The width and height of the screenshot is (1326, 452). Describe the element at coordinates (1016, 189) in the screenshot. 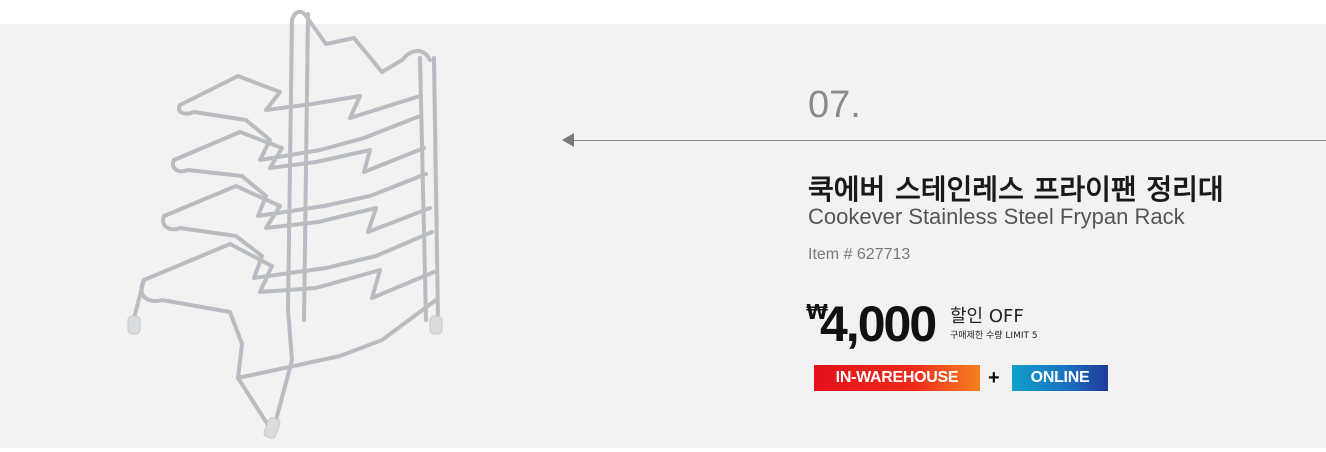

I see `product-title-korean: 쿡에버 스테인레스 프라이팬 정리대` at that location.